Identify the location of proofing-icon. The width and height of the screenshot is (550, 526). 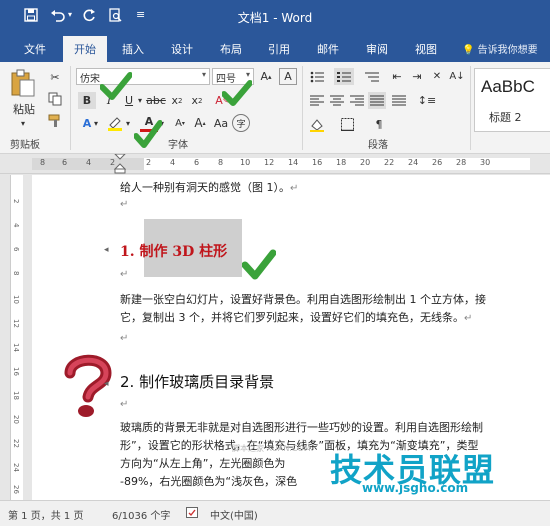
(193, 514).